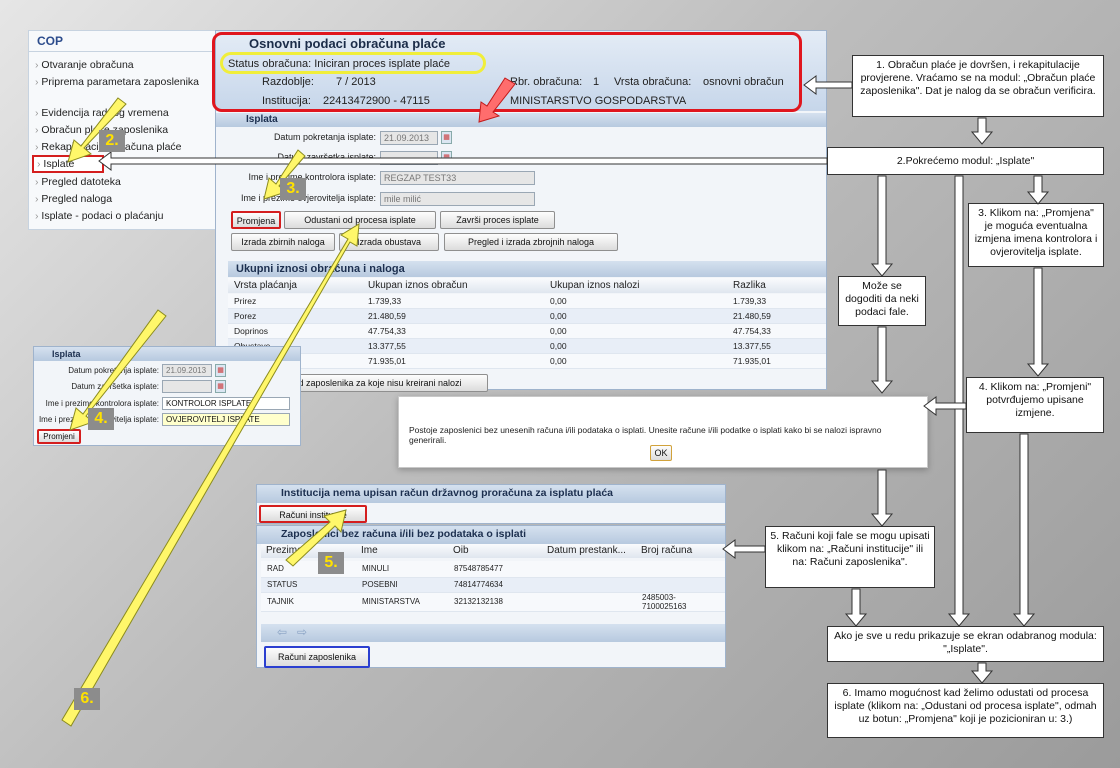 This screenshot has height=768, width=1120. Describe the element at coordinates (59, 436) in the screenshot. I see `promjeni-button: Promjeni` at that location.